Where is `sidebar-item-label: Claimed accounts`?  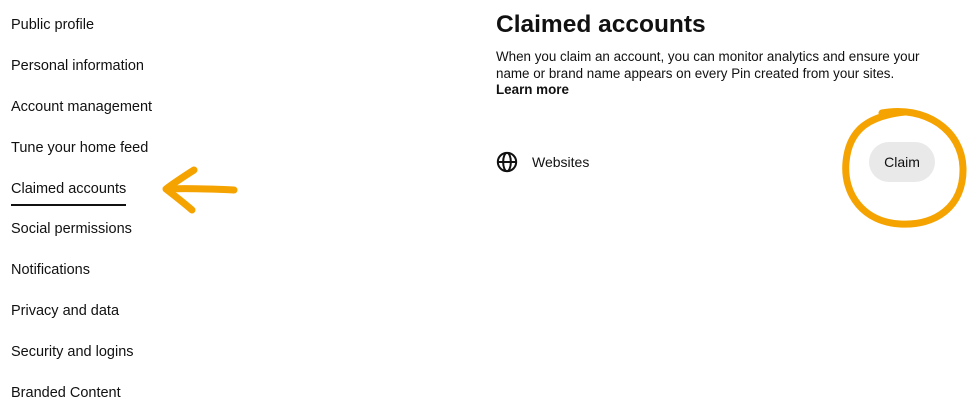
sidebar-item-label: Claimed accounts is located at coordinates (69, 192).